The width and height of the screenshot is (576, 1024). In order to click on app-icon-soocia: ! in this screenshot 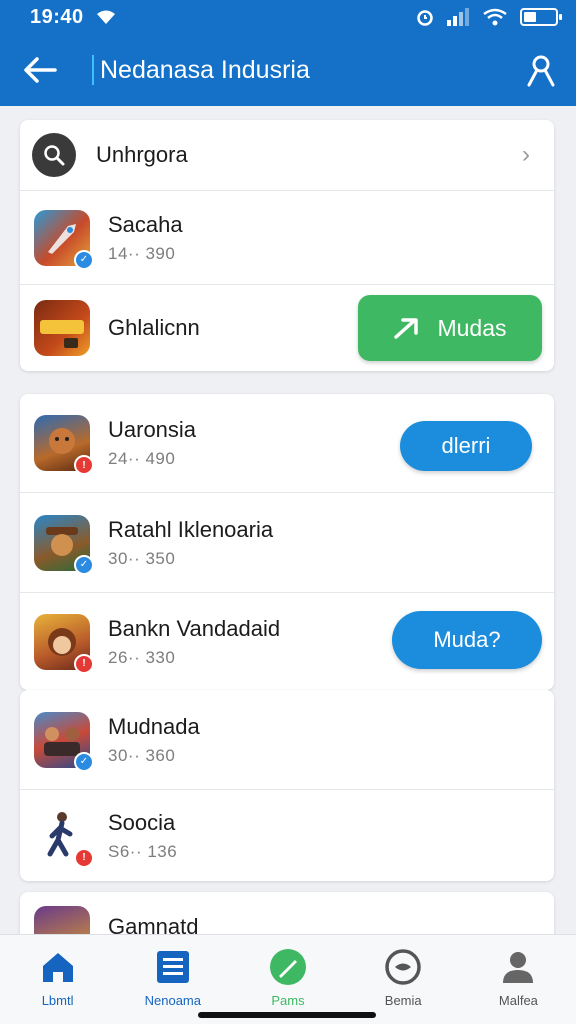, I will do `click(64, 837)`.